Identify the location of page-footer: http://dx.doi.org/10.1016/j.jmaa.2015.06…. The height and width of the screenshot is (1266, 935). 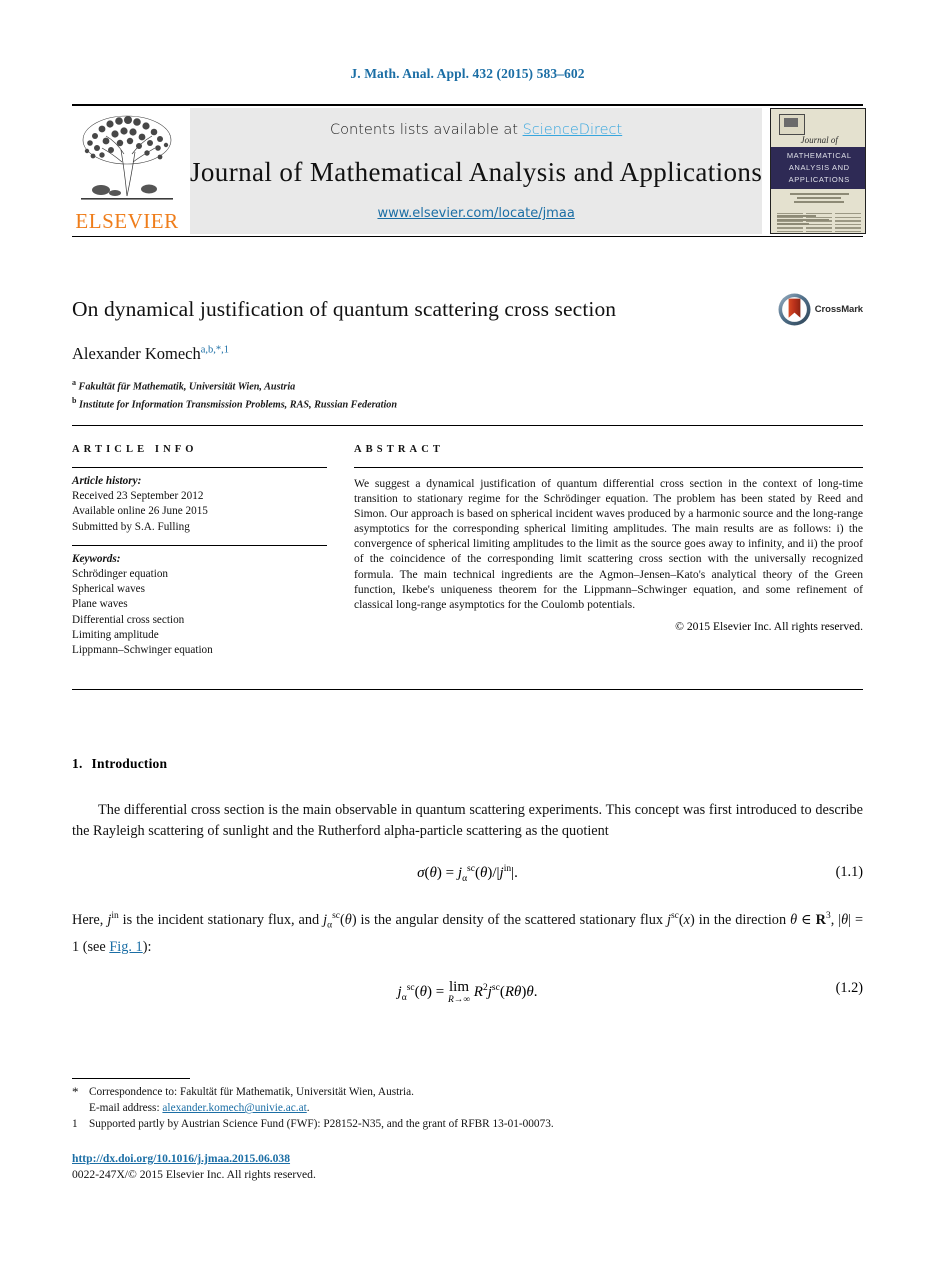
(467, 1167).